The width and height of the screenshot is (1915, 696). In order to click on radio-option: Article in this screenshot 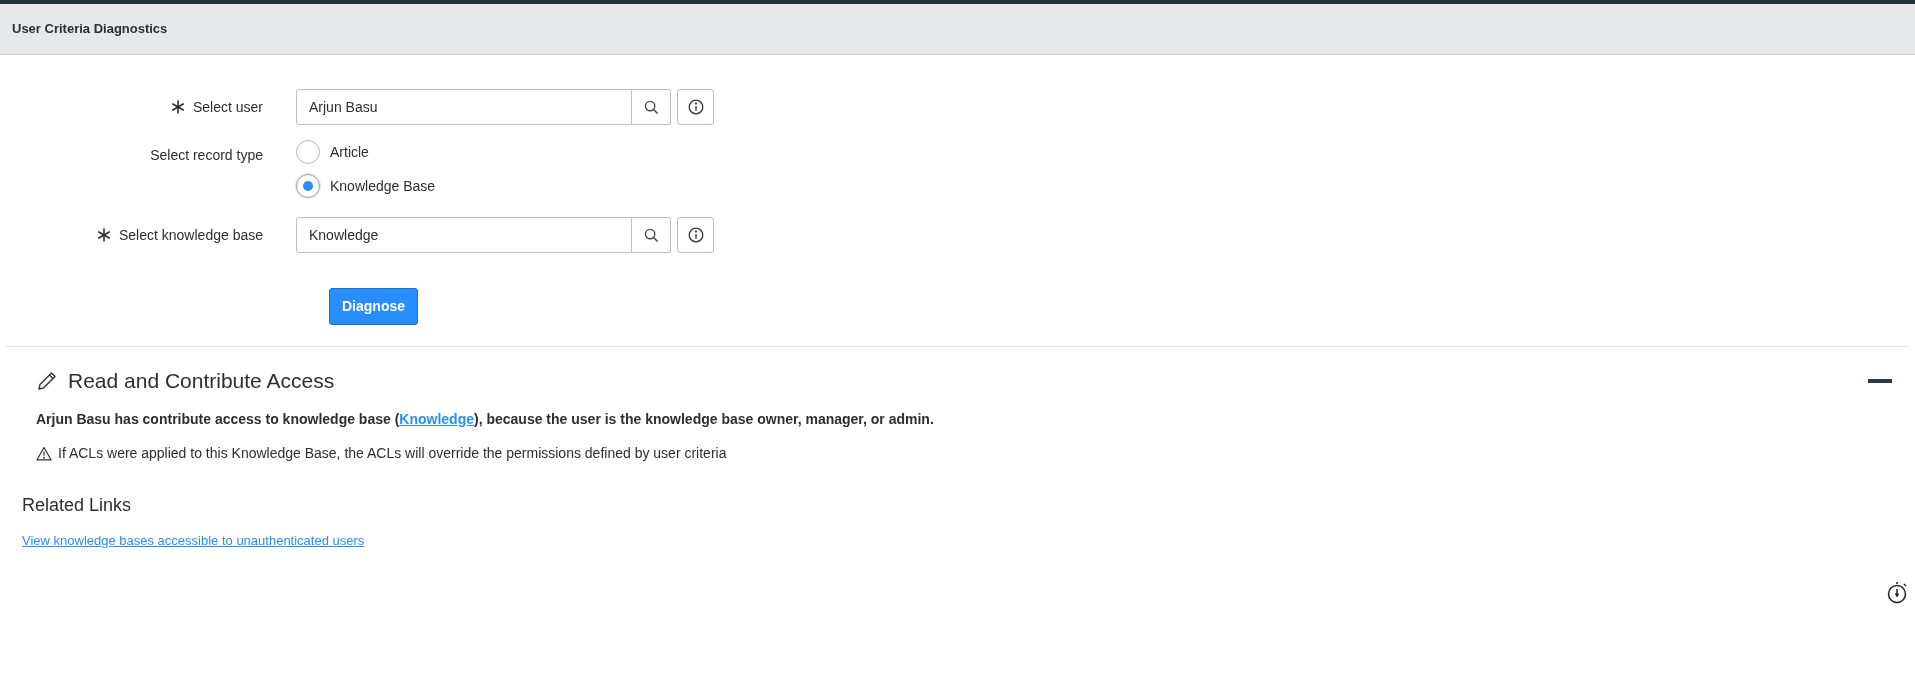, I will do `click(366, 152)`.